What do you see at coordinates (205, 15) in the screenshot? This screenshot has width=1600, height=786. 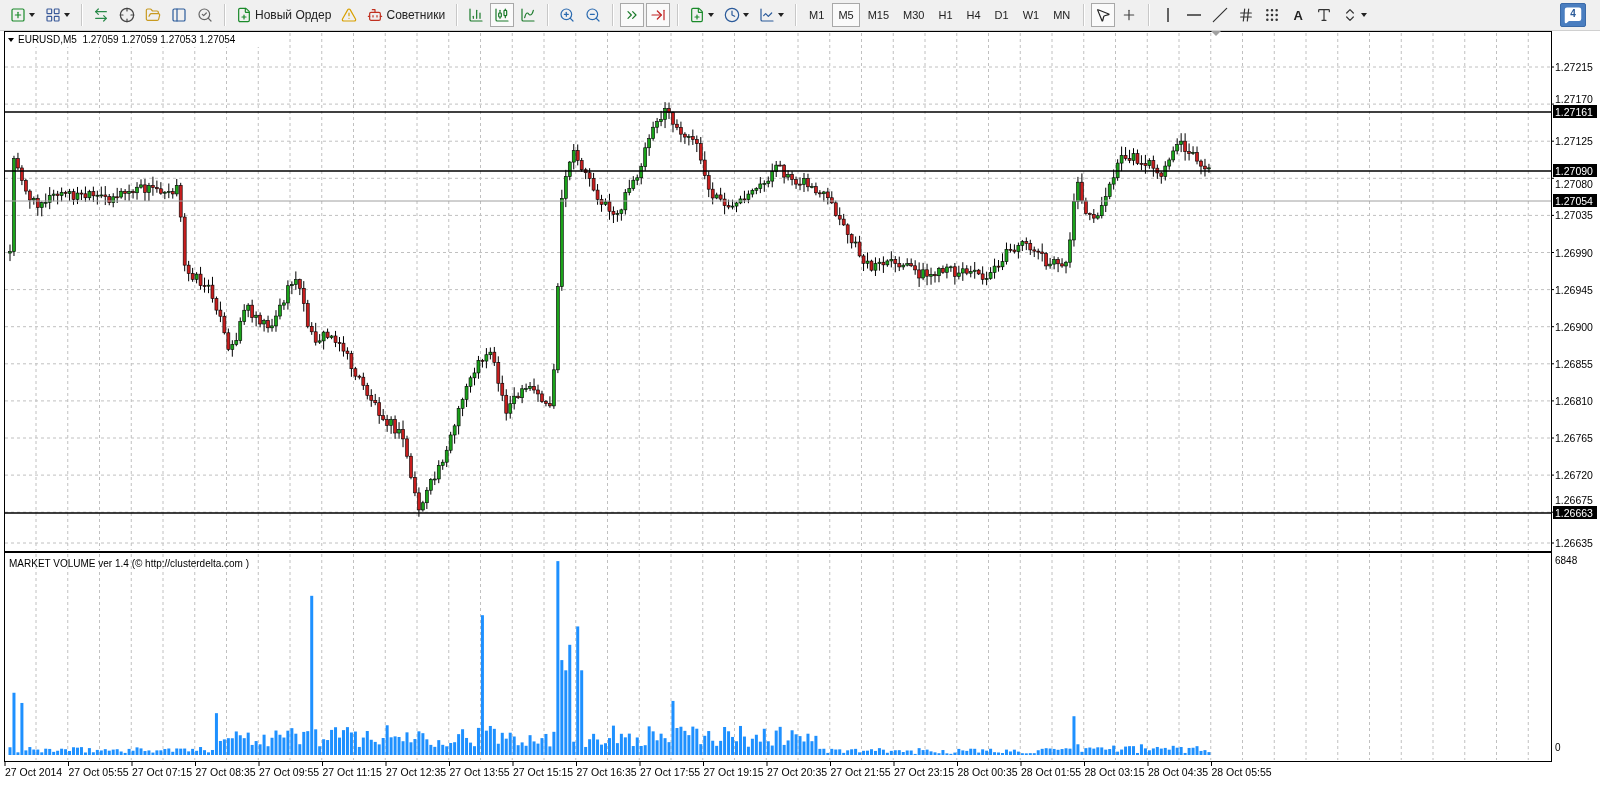 I see `magnifier-icon` at bounding box center [205, 15].